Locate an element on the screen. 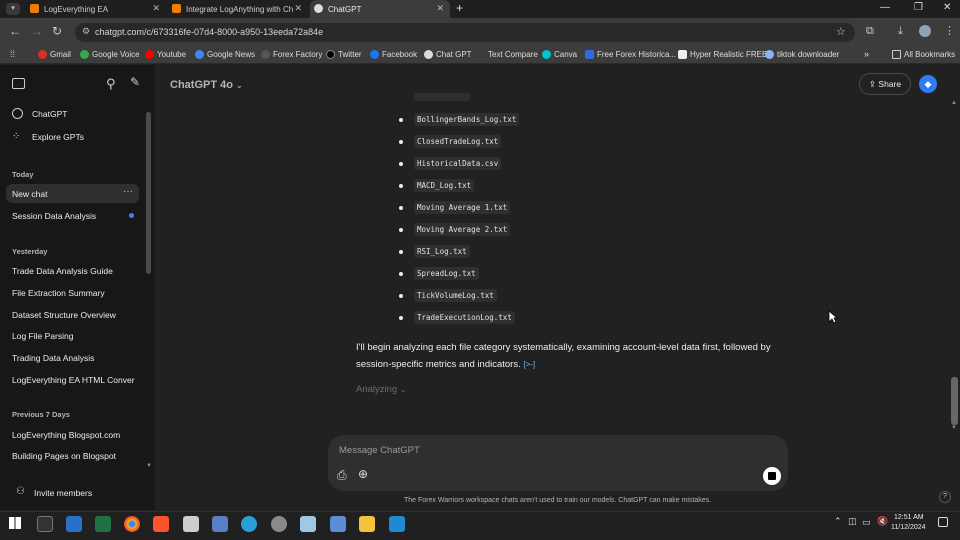 This screenshot has height=540, width=960. section-today: Today is located at coordinates (23, 174).